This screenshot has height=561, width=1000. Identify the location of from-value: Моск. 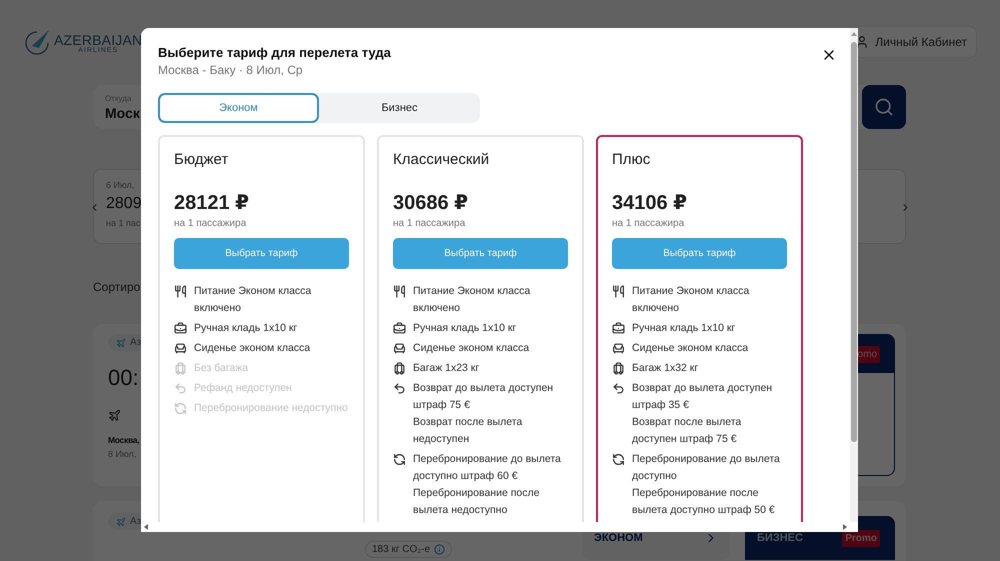
(122, 112).